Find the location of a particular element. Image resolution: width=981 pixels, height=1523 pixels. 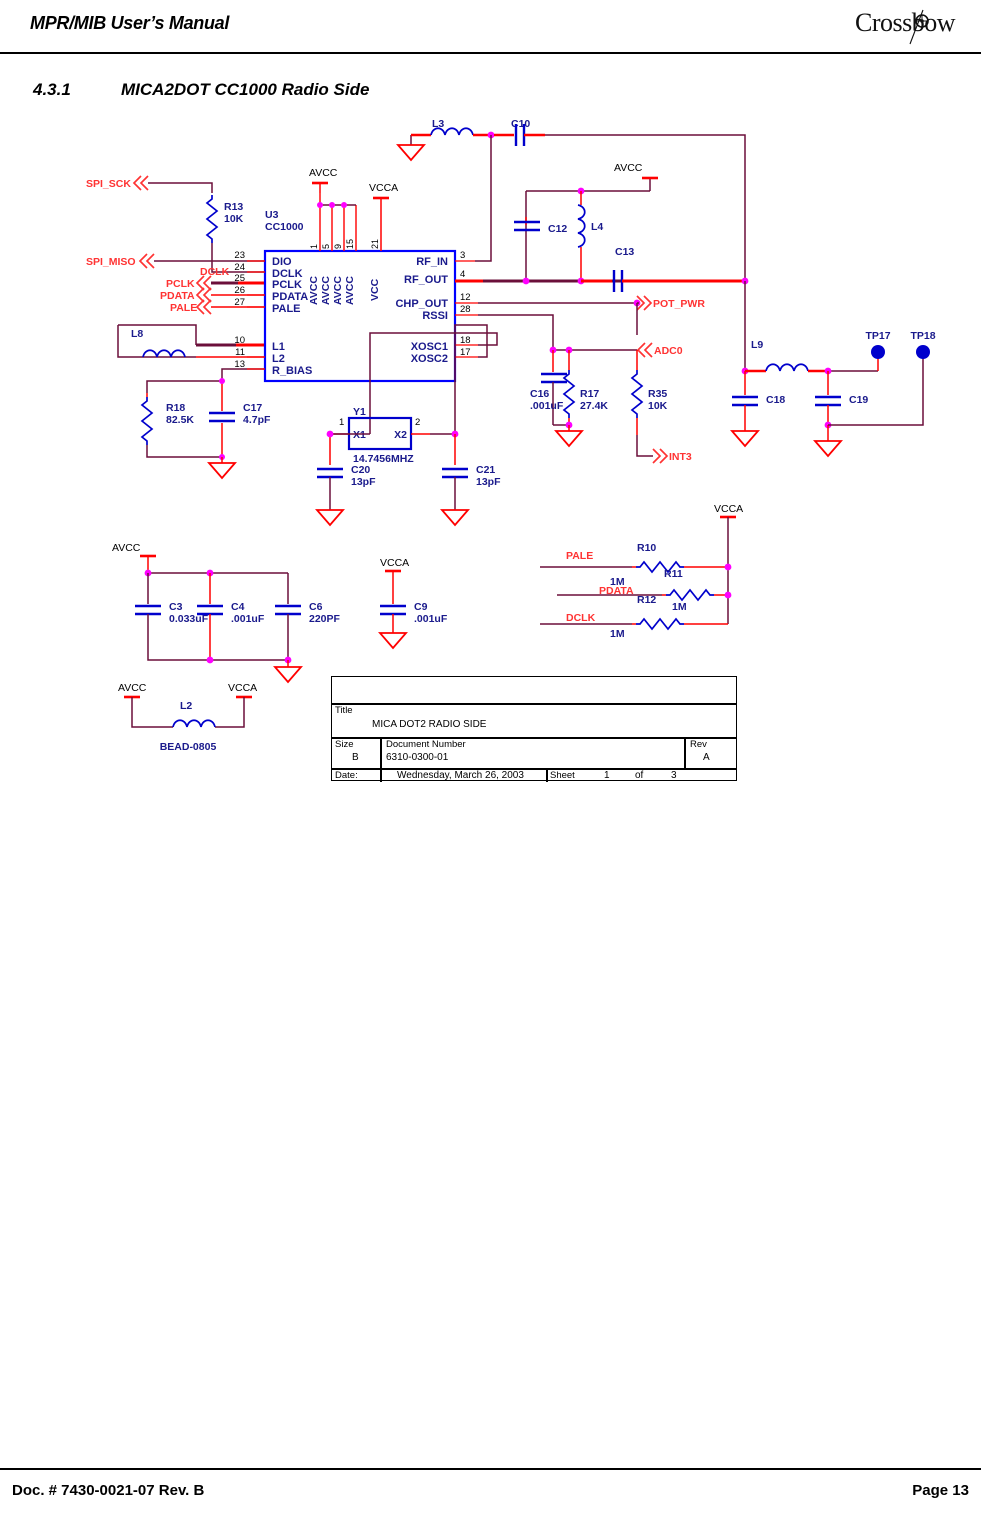

wire-avcc-bead is located at coordinates (152, 712).